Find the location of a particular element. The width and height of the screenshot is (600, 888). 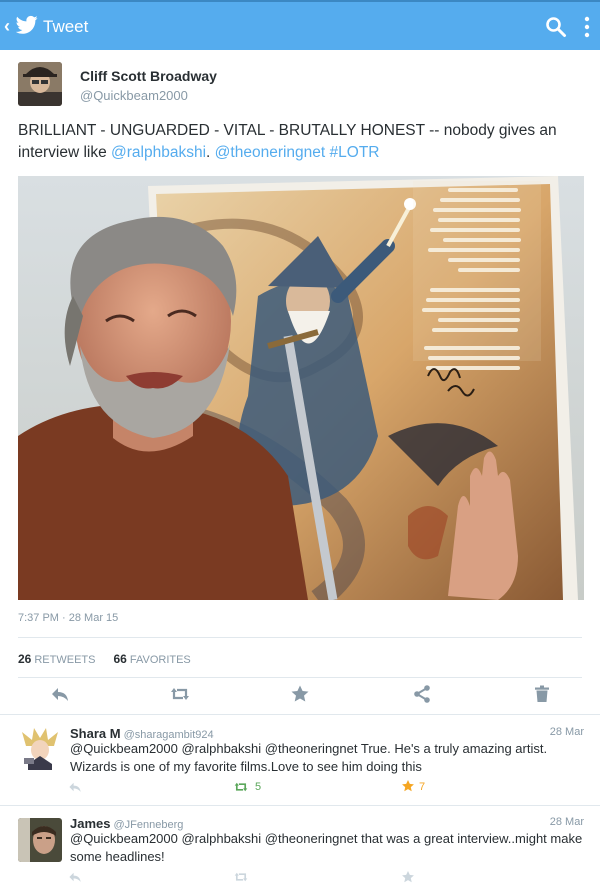

retweets-count: 26 is located at coordinates (24, 659).